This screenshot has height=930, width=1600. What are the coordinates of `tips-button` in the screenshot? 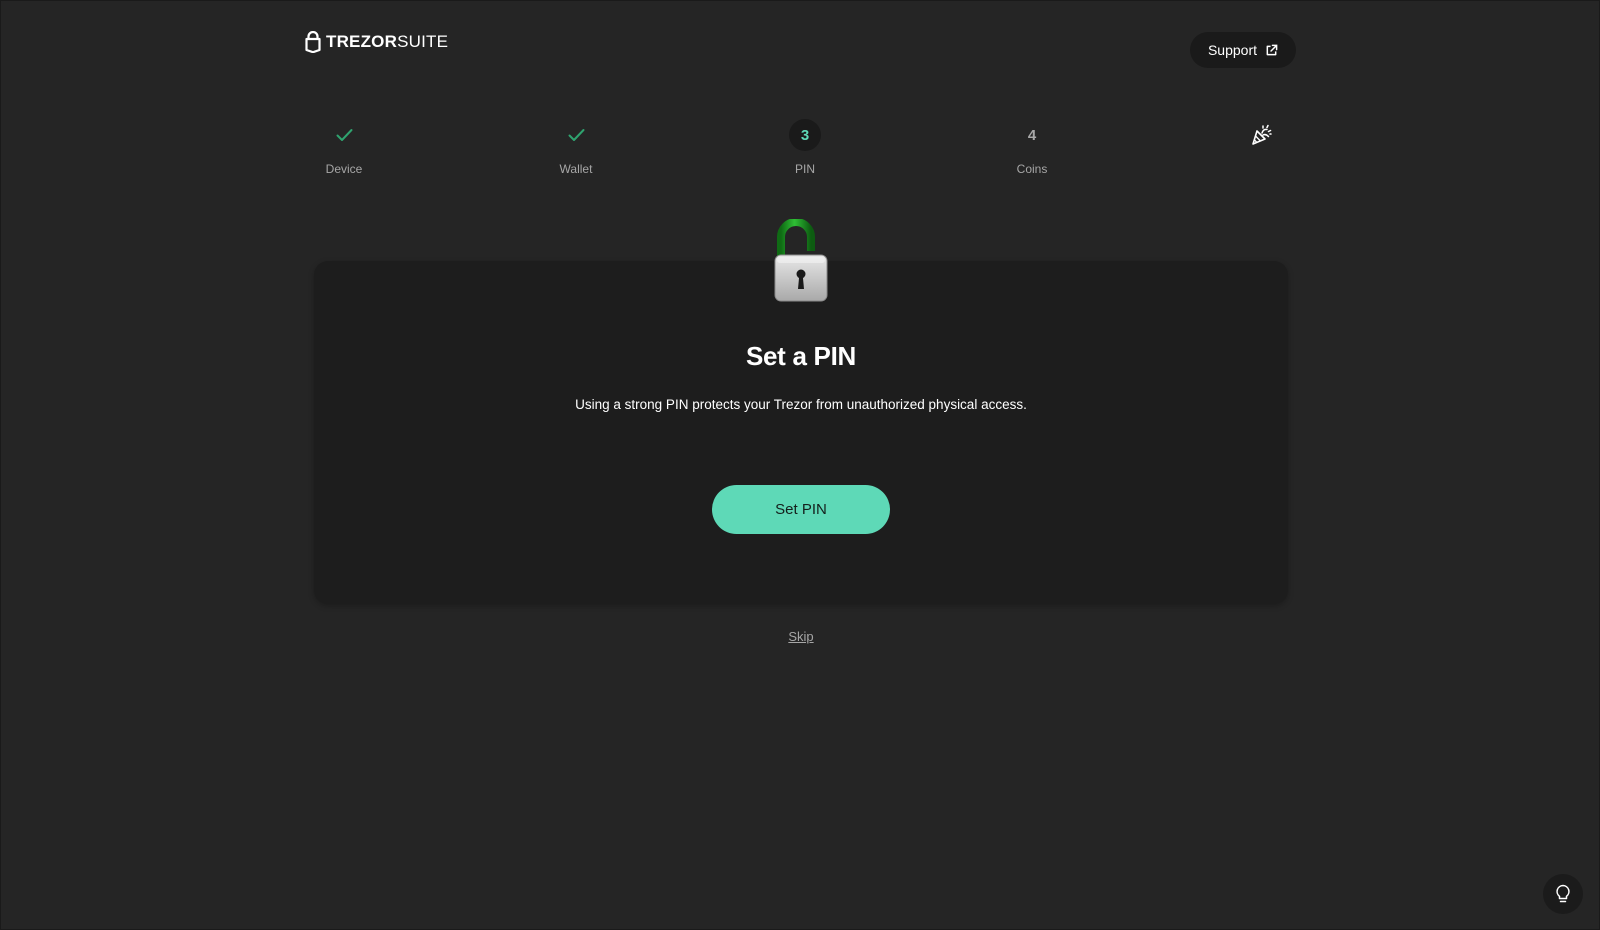 It's located at (1563, 894).